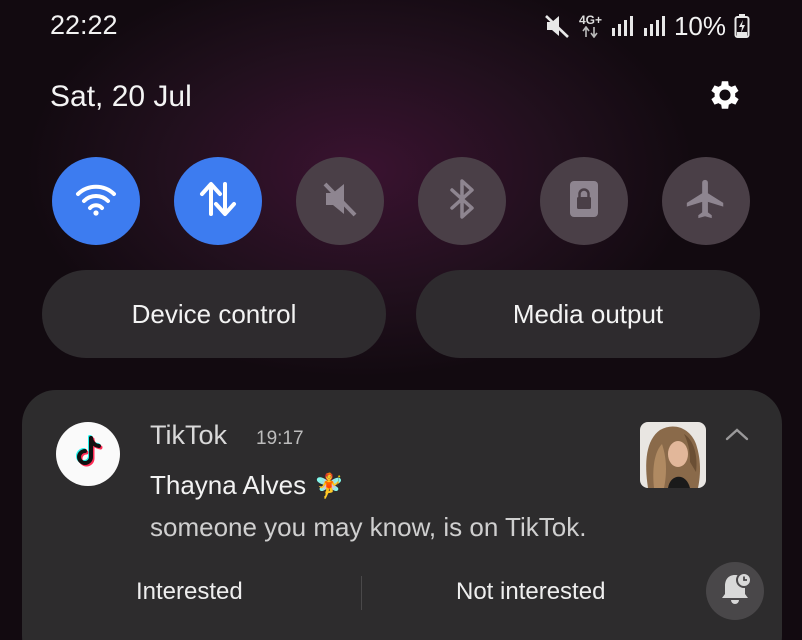 The width and height of the screenshot is (802, 640). I want to click on fairy-emoji-icon: 🧚, so click(329, 485).